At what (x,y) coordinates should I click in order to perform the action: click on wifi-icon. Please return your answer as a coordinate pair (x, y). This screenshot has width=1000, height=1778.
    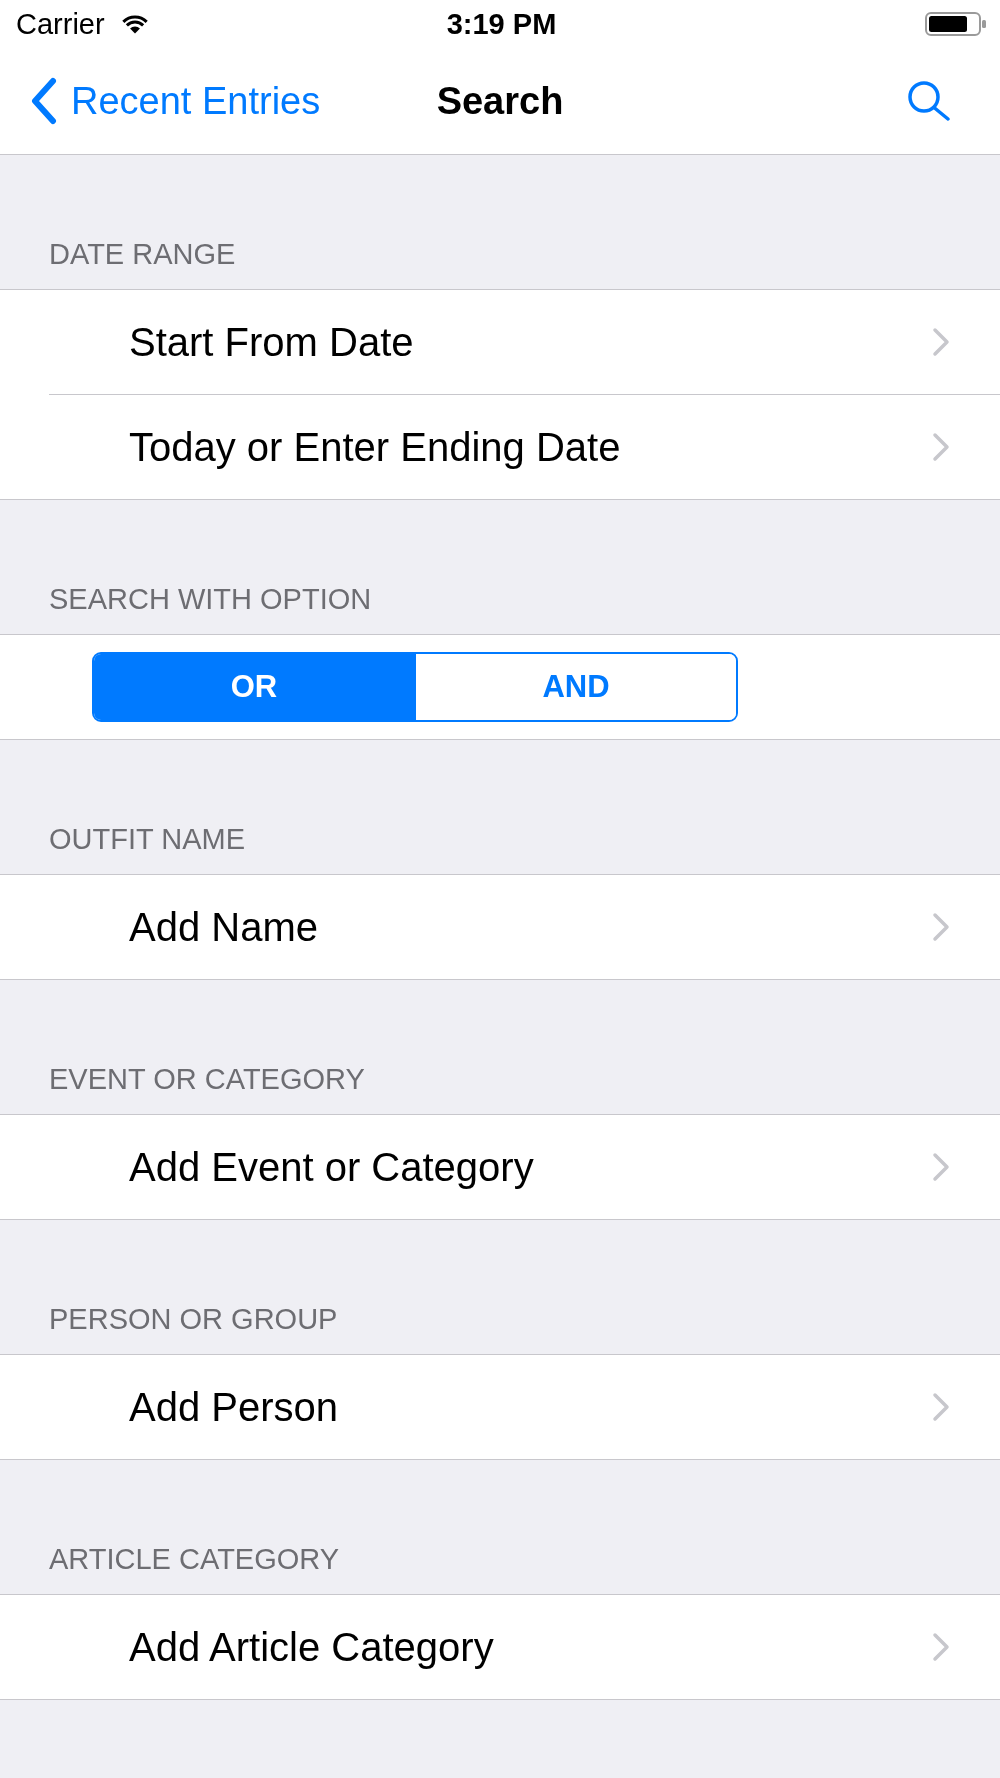
    Looking at the image, I should click on (134, 24).